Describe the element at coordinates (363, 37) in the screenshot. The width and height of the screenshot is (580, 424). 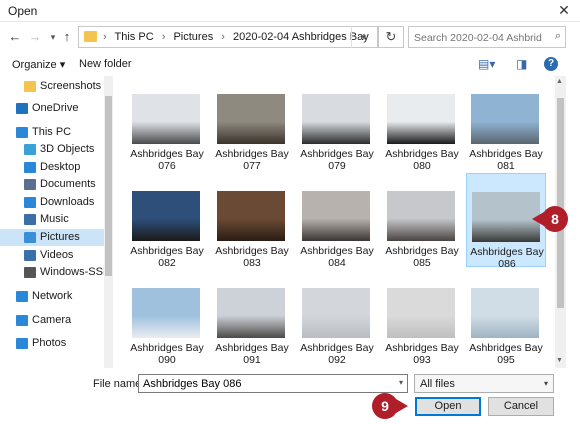
I see `address-dropdown-icon: ▾` at that location.